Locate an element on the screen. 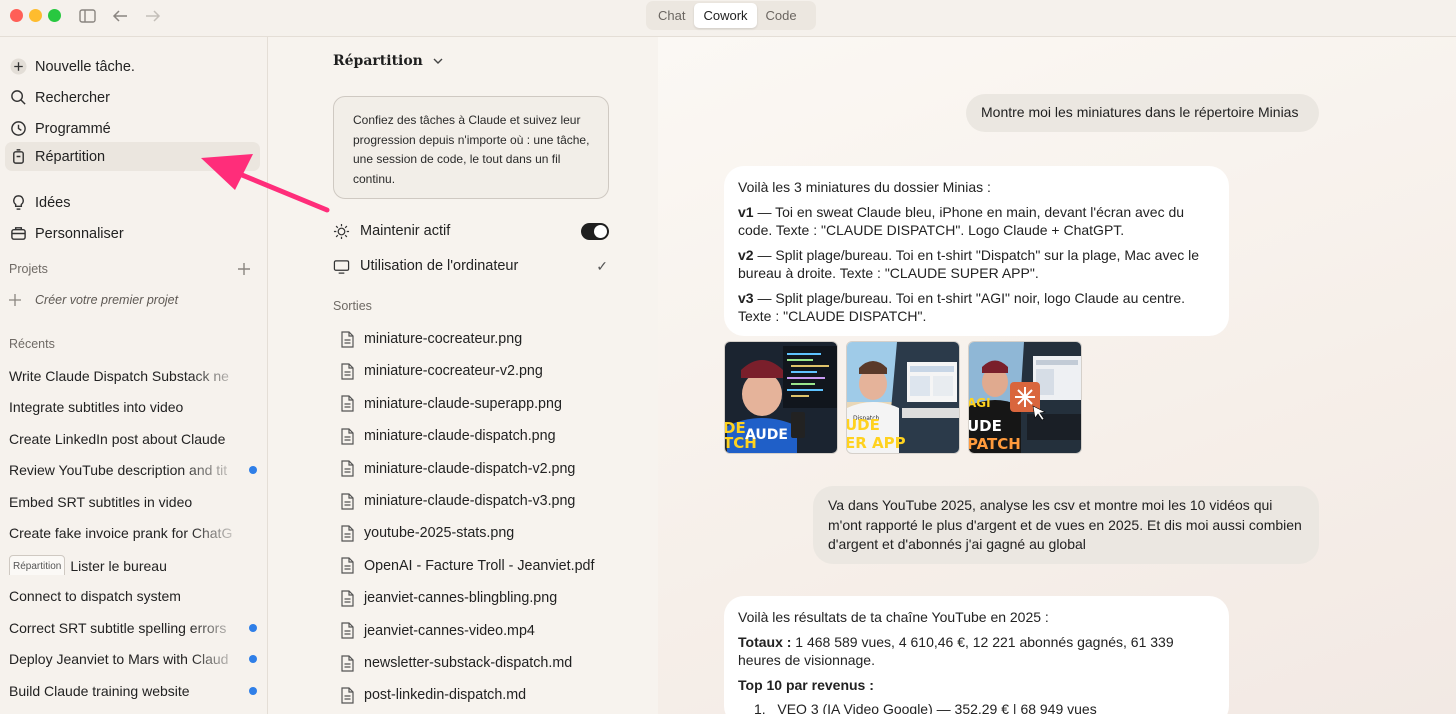 This screenshot has width=1456, height=714. version-key: v3 is located at coordinates (746, 297).